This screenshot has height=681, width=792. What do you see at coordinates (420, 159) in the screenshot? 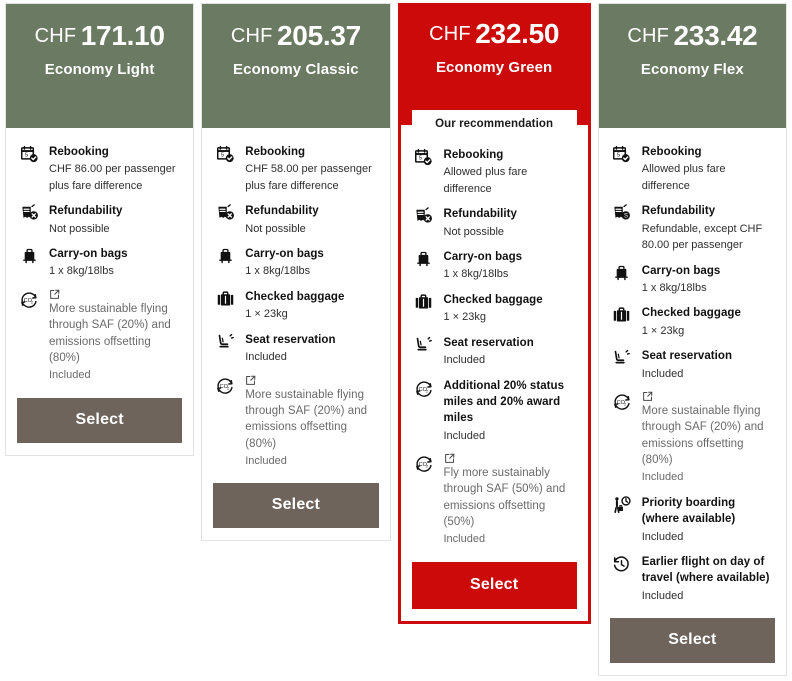
I see `svg-text: 5` at bounding box center [420, 159].